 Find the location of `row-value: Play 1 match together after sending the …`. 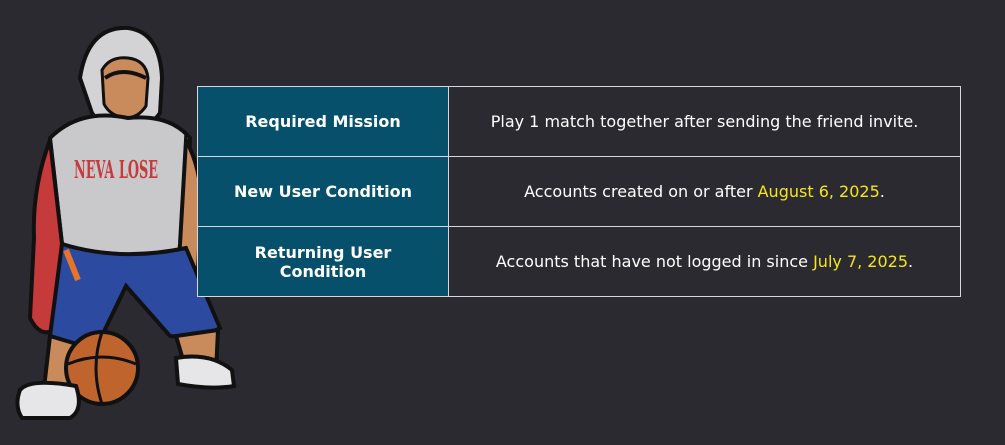

row-value: Play 1 match together after sending the … is located at coordinates (704, 121).